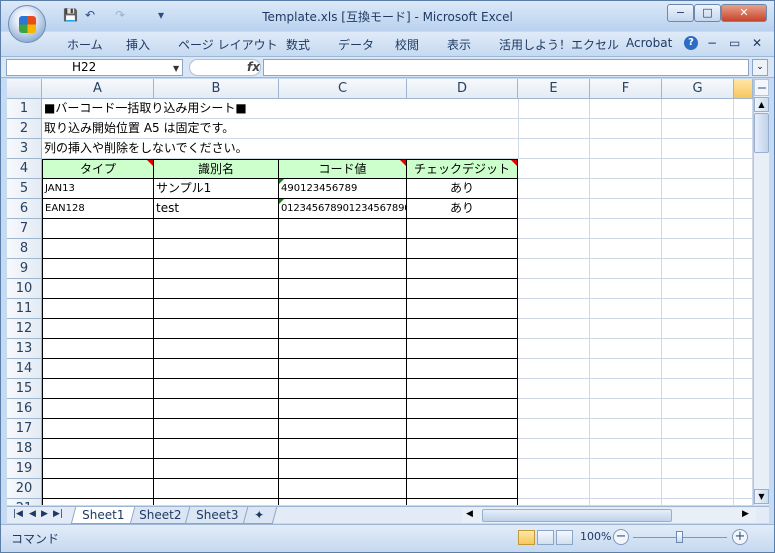 The height and width of the screenshot is (553, 775). What do you see at coordinates (216, 209) in the screenshot?
I see `cell-b6: test` at bounding box center [216, 209].